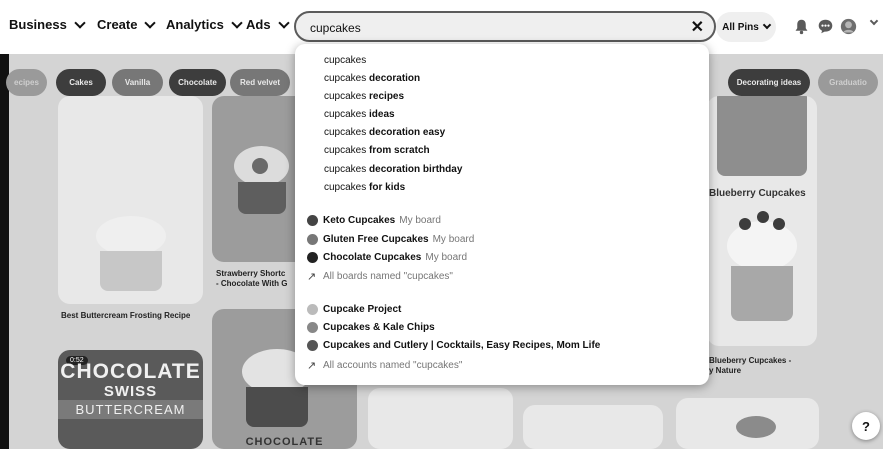  I want to click on suggestion-item: cupcakes decoration easy, so click(384, 132).